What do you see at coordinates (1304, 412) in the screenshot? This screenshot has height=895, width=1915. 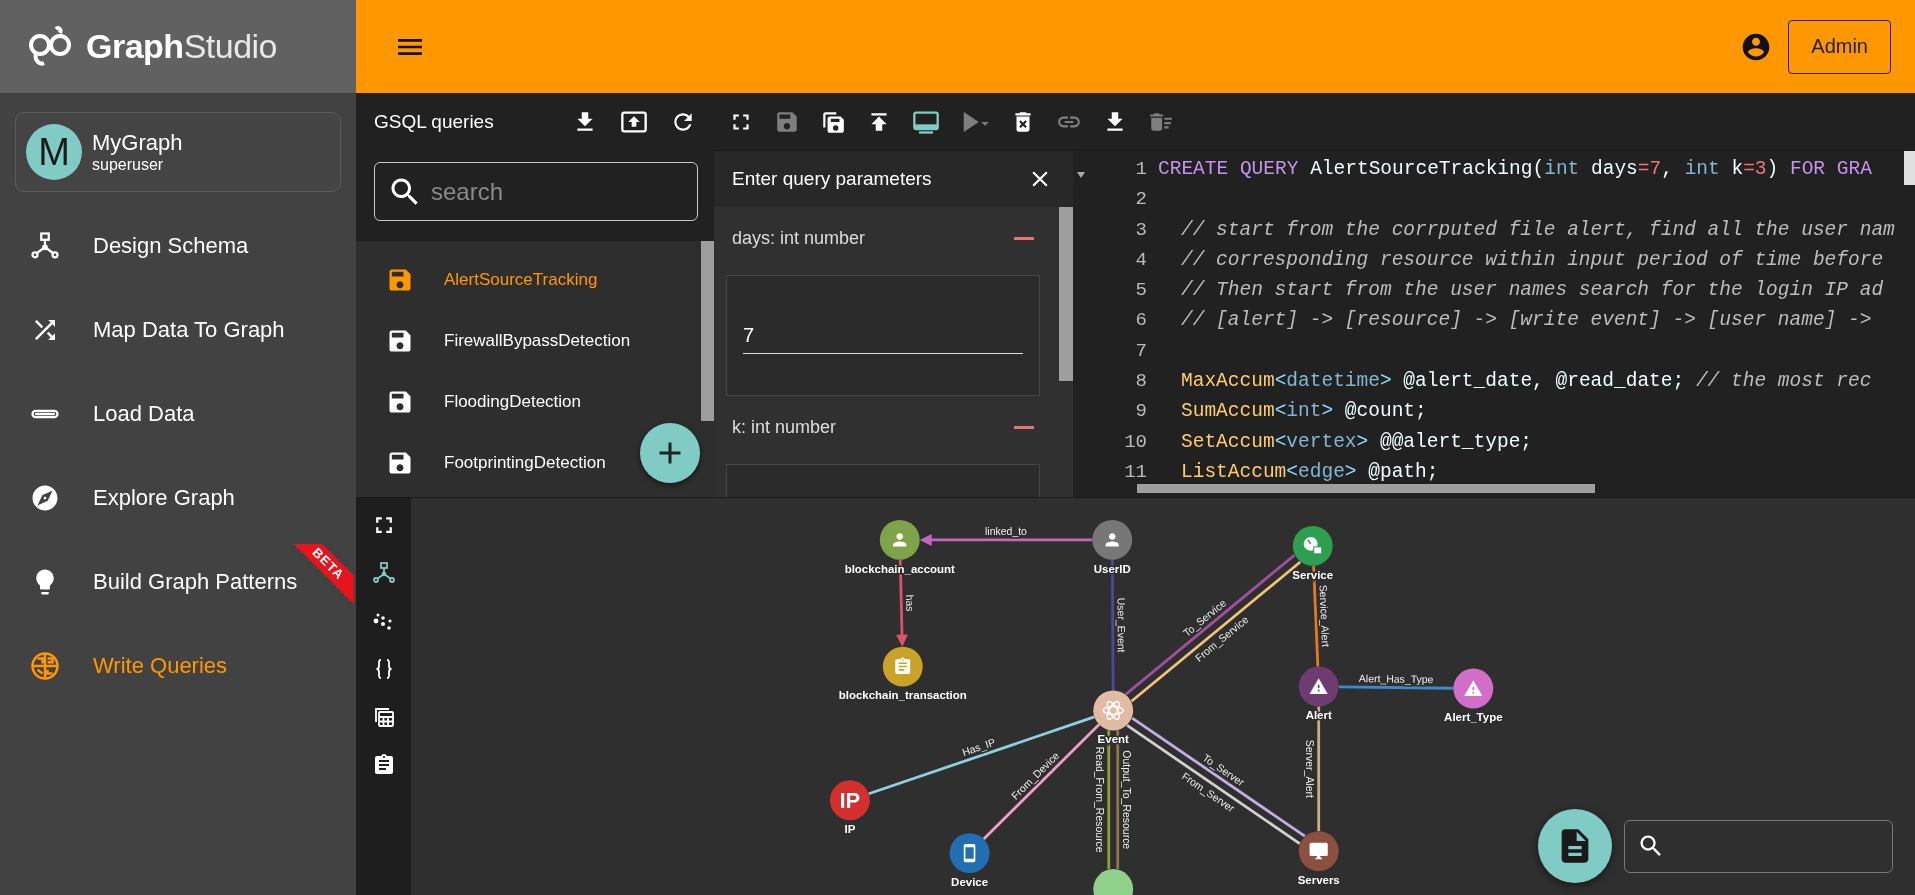 I see `code-line: SumAccum<int> @count;` at bounding box center [1304, 412].